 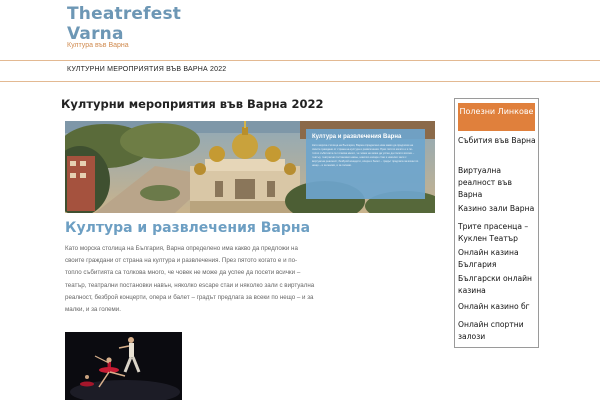 I want to click on site-title-line1: Theatrefest, so click(x=147, y=14).